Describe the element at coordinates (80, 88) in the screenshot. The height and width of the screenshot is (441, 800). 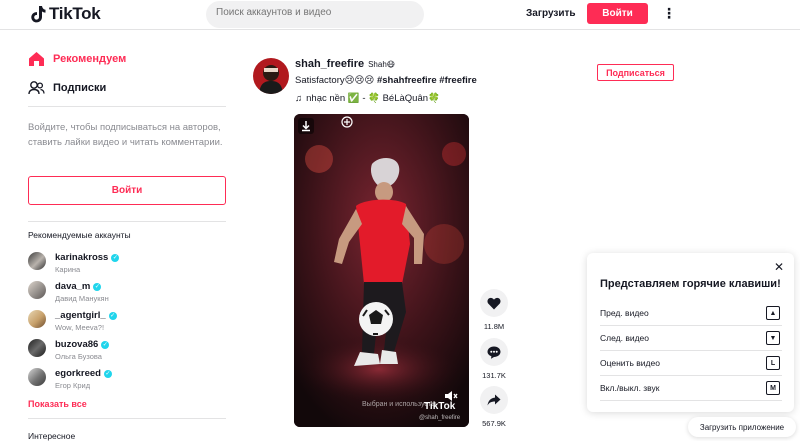
I see `sidebar-item-label: Подписки` at that location.